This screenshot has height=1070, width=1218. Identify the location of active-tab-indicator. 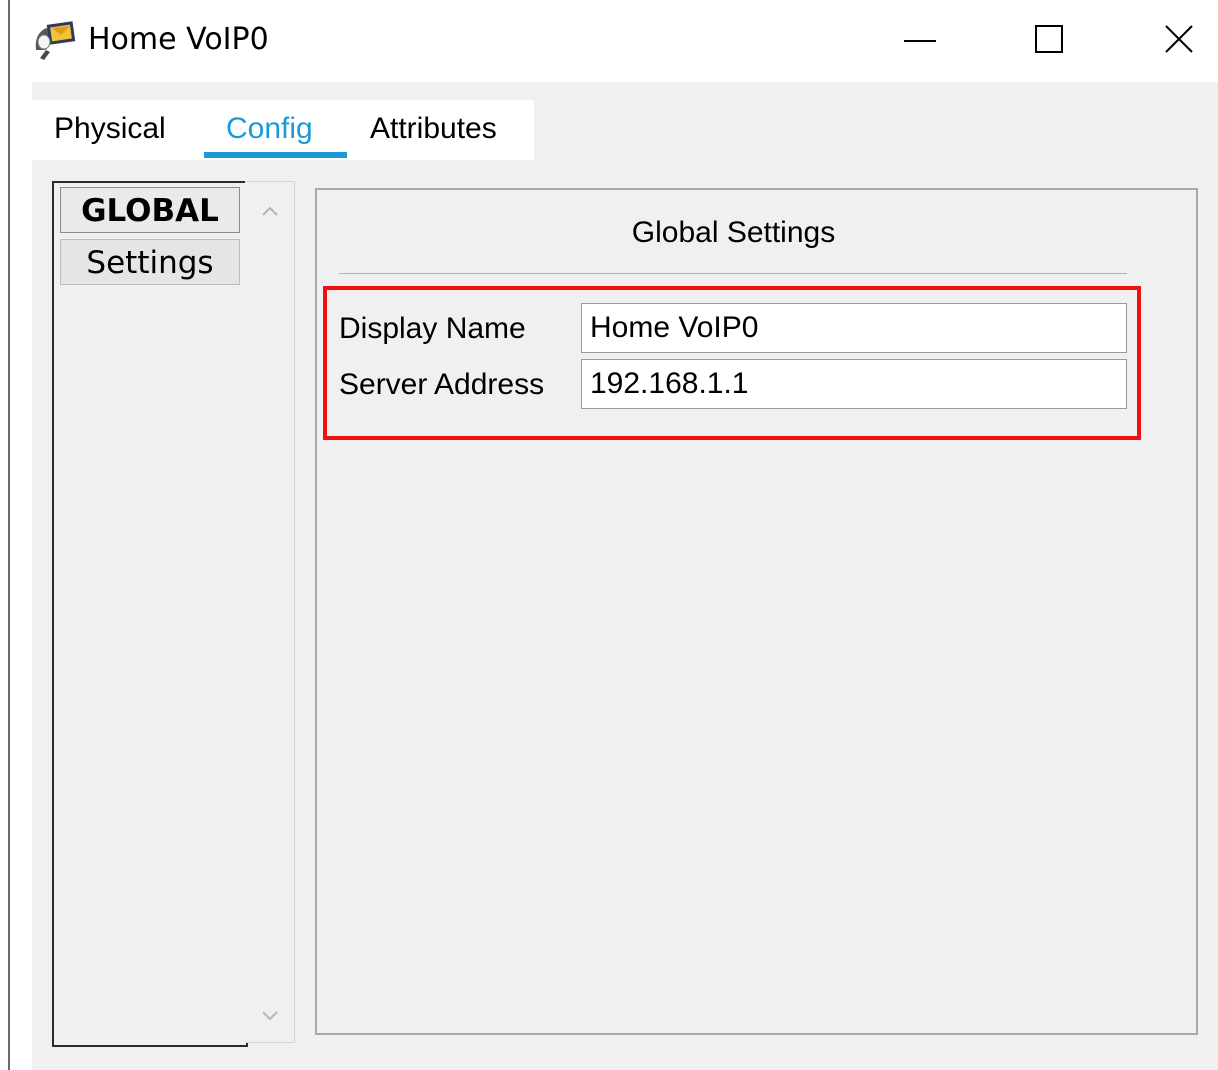
(275, 155).